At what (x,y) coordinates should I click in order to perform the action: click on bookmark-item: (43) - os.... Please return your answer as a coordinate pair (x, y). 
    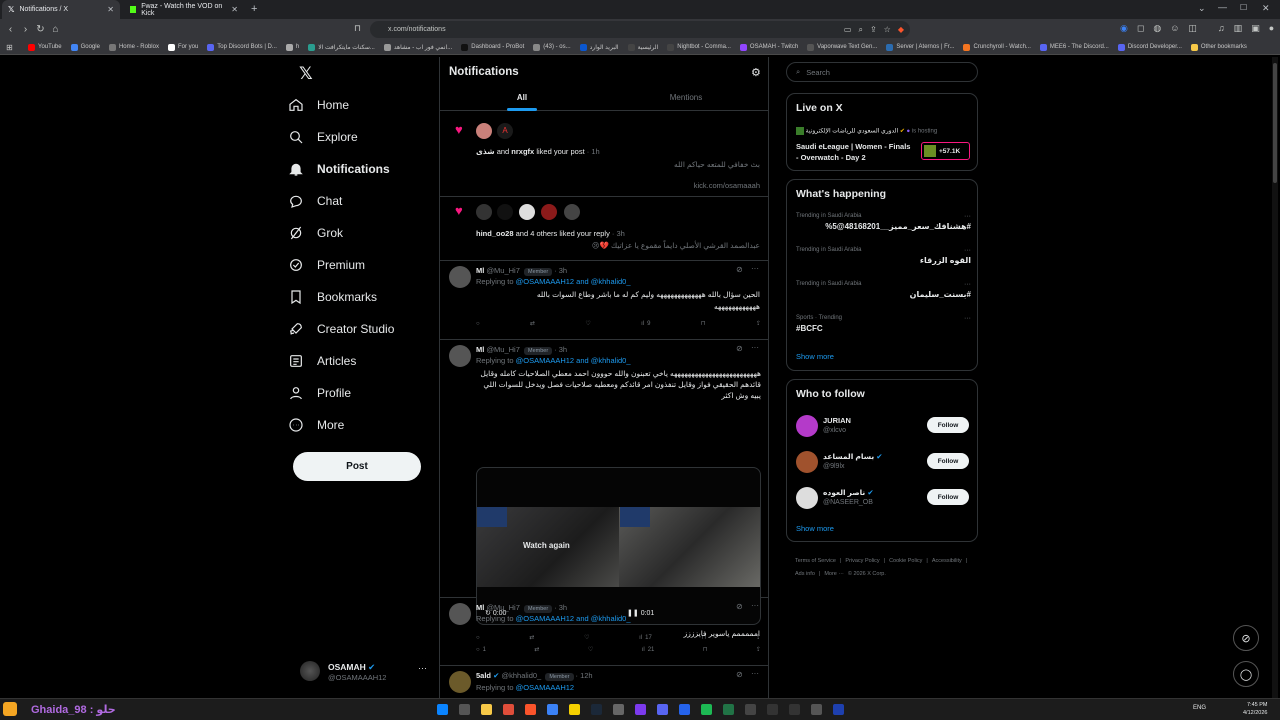
    Looking at the image, I should click on (552, 47).